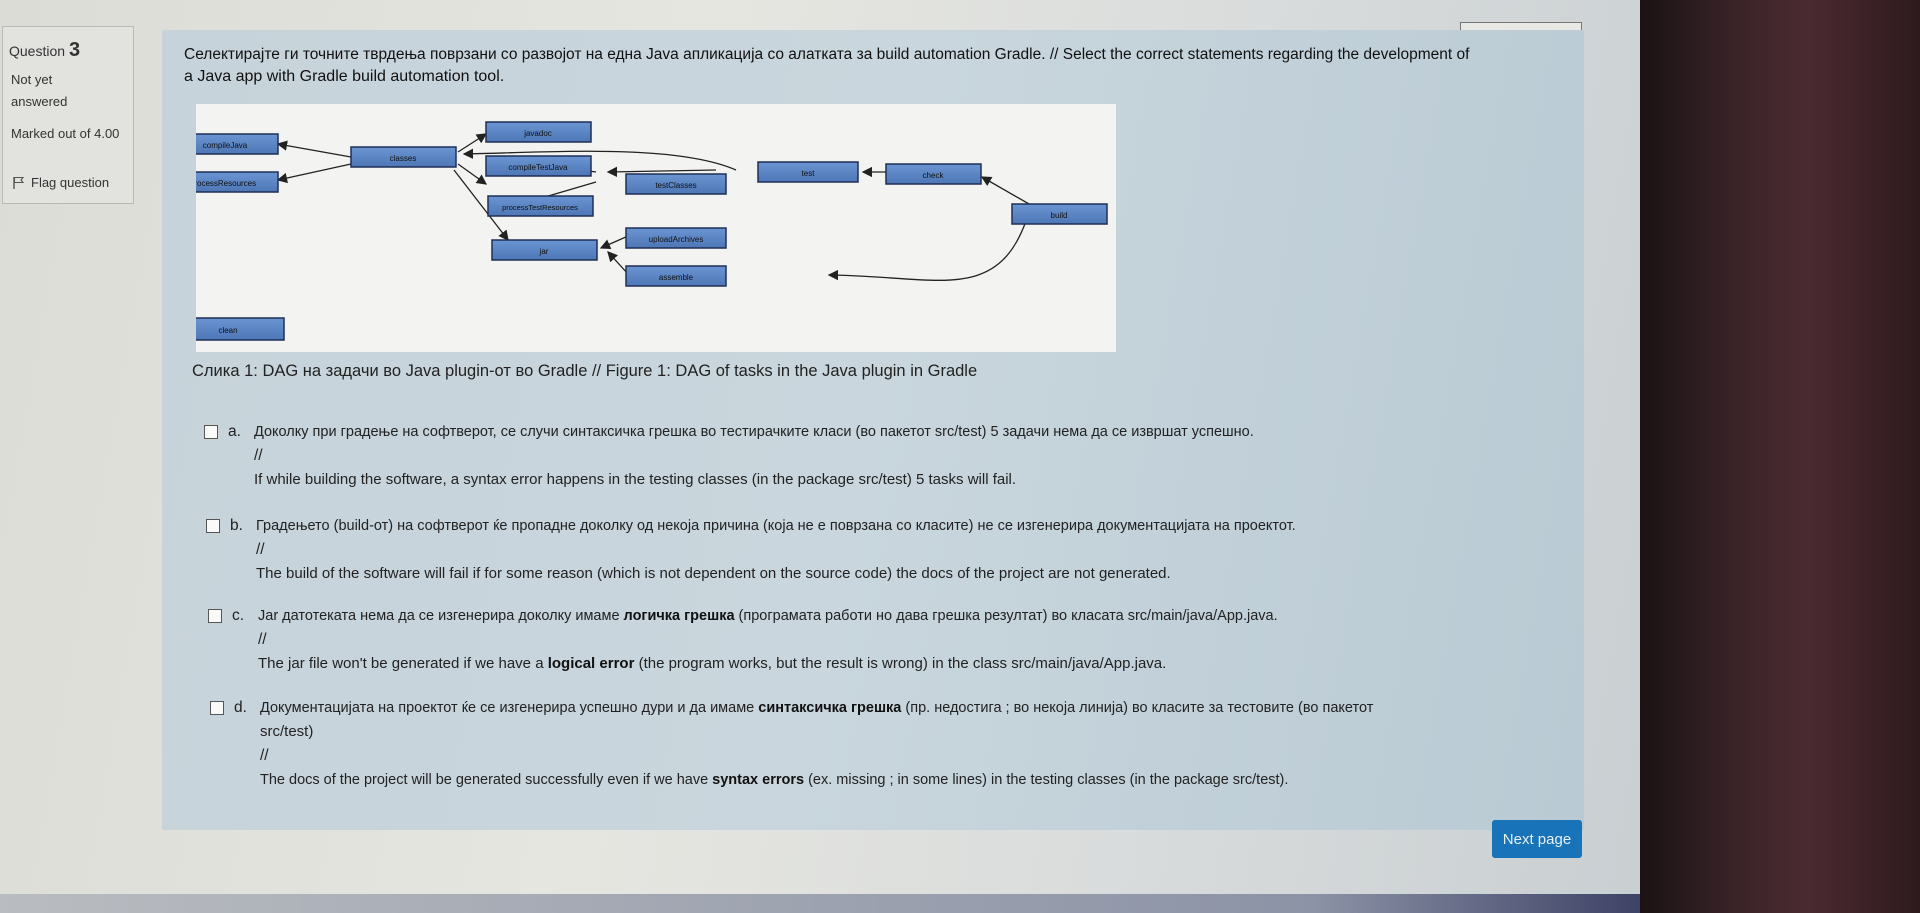  I want to click on dag-node-clean: clean, so click(228, 329).